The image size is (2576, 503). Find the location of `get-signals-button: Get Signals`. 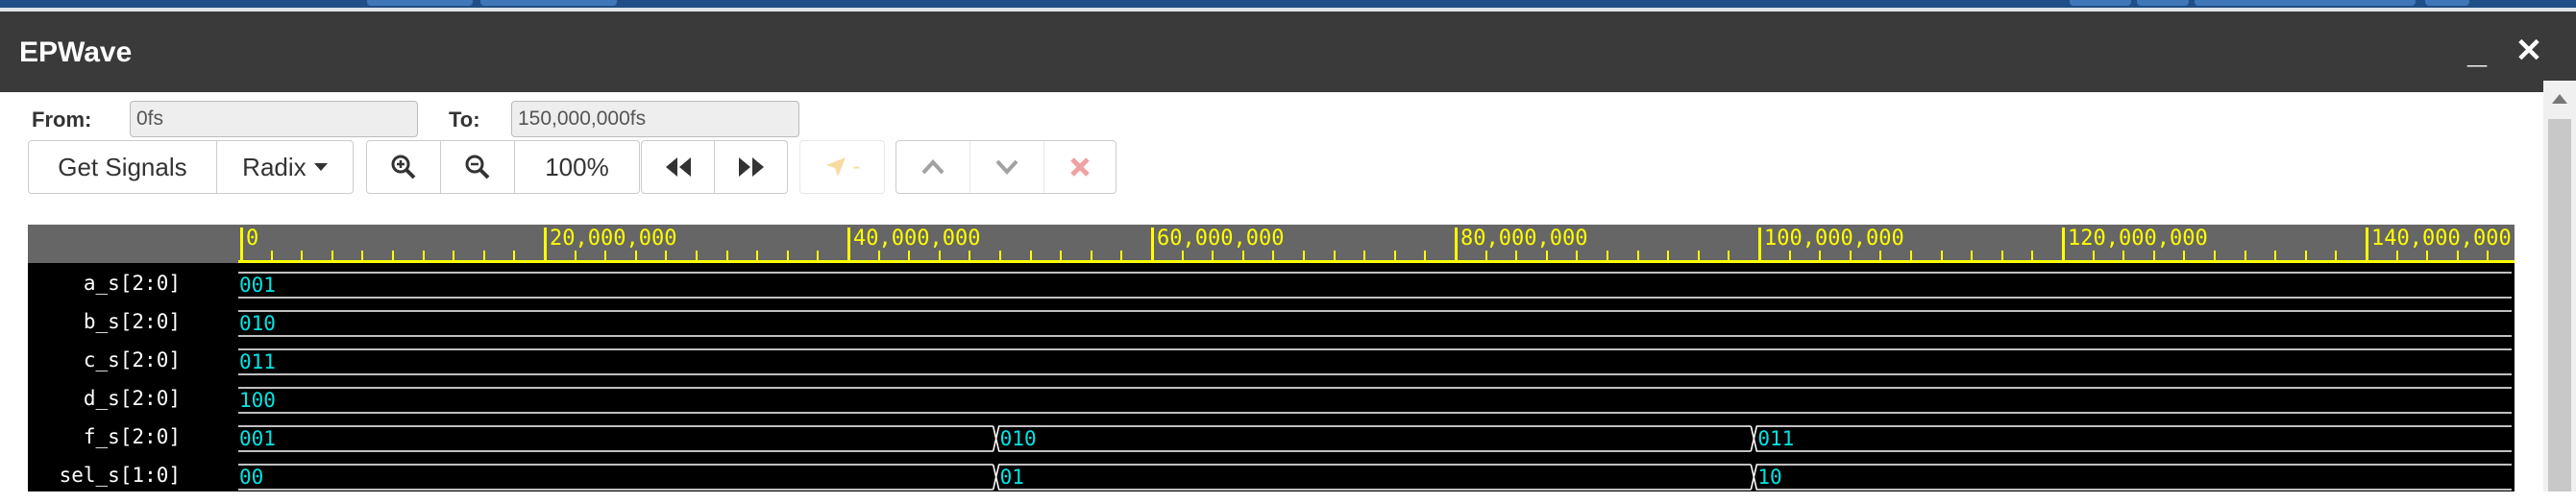

get-signals-button: Get Signals is located at coordinates (122, 167).